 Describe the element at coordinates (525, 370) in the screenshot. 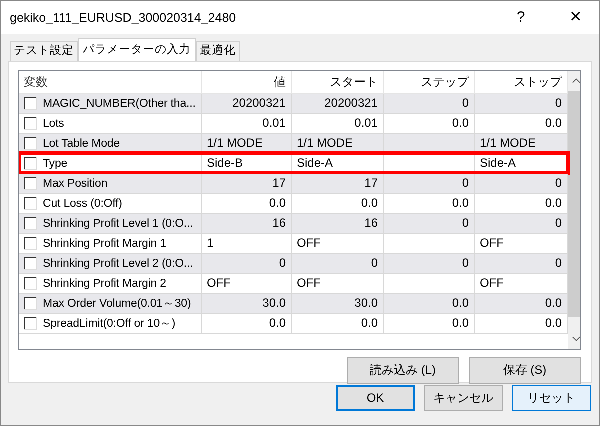

I see `panel-button: 保存 (S)` at that location.